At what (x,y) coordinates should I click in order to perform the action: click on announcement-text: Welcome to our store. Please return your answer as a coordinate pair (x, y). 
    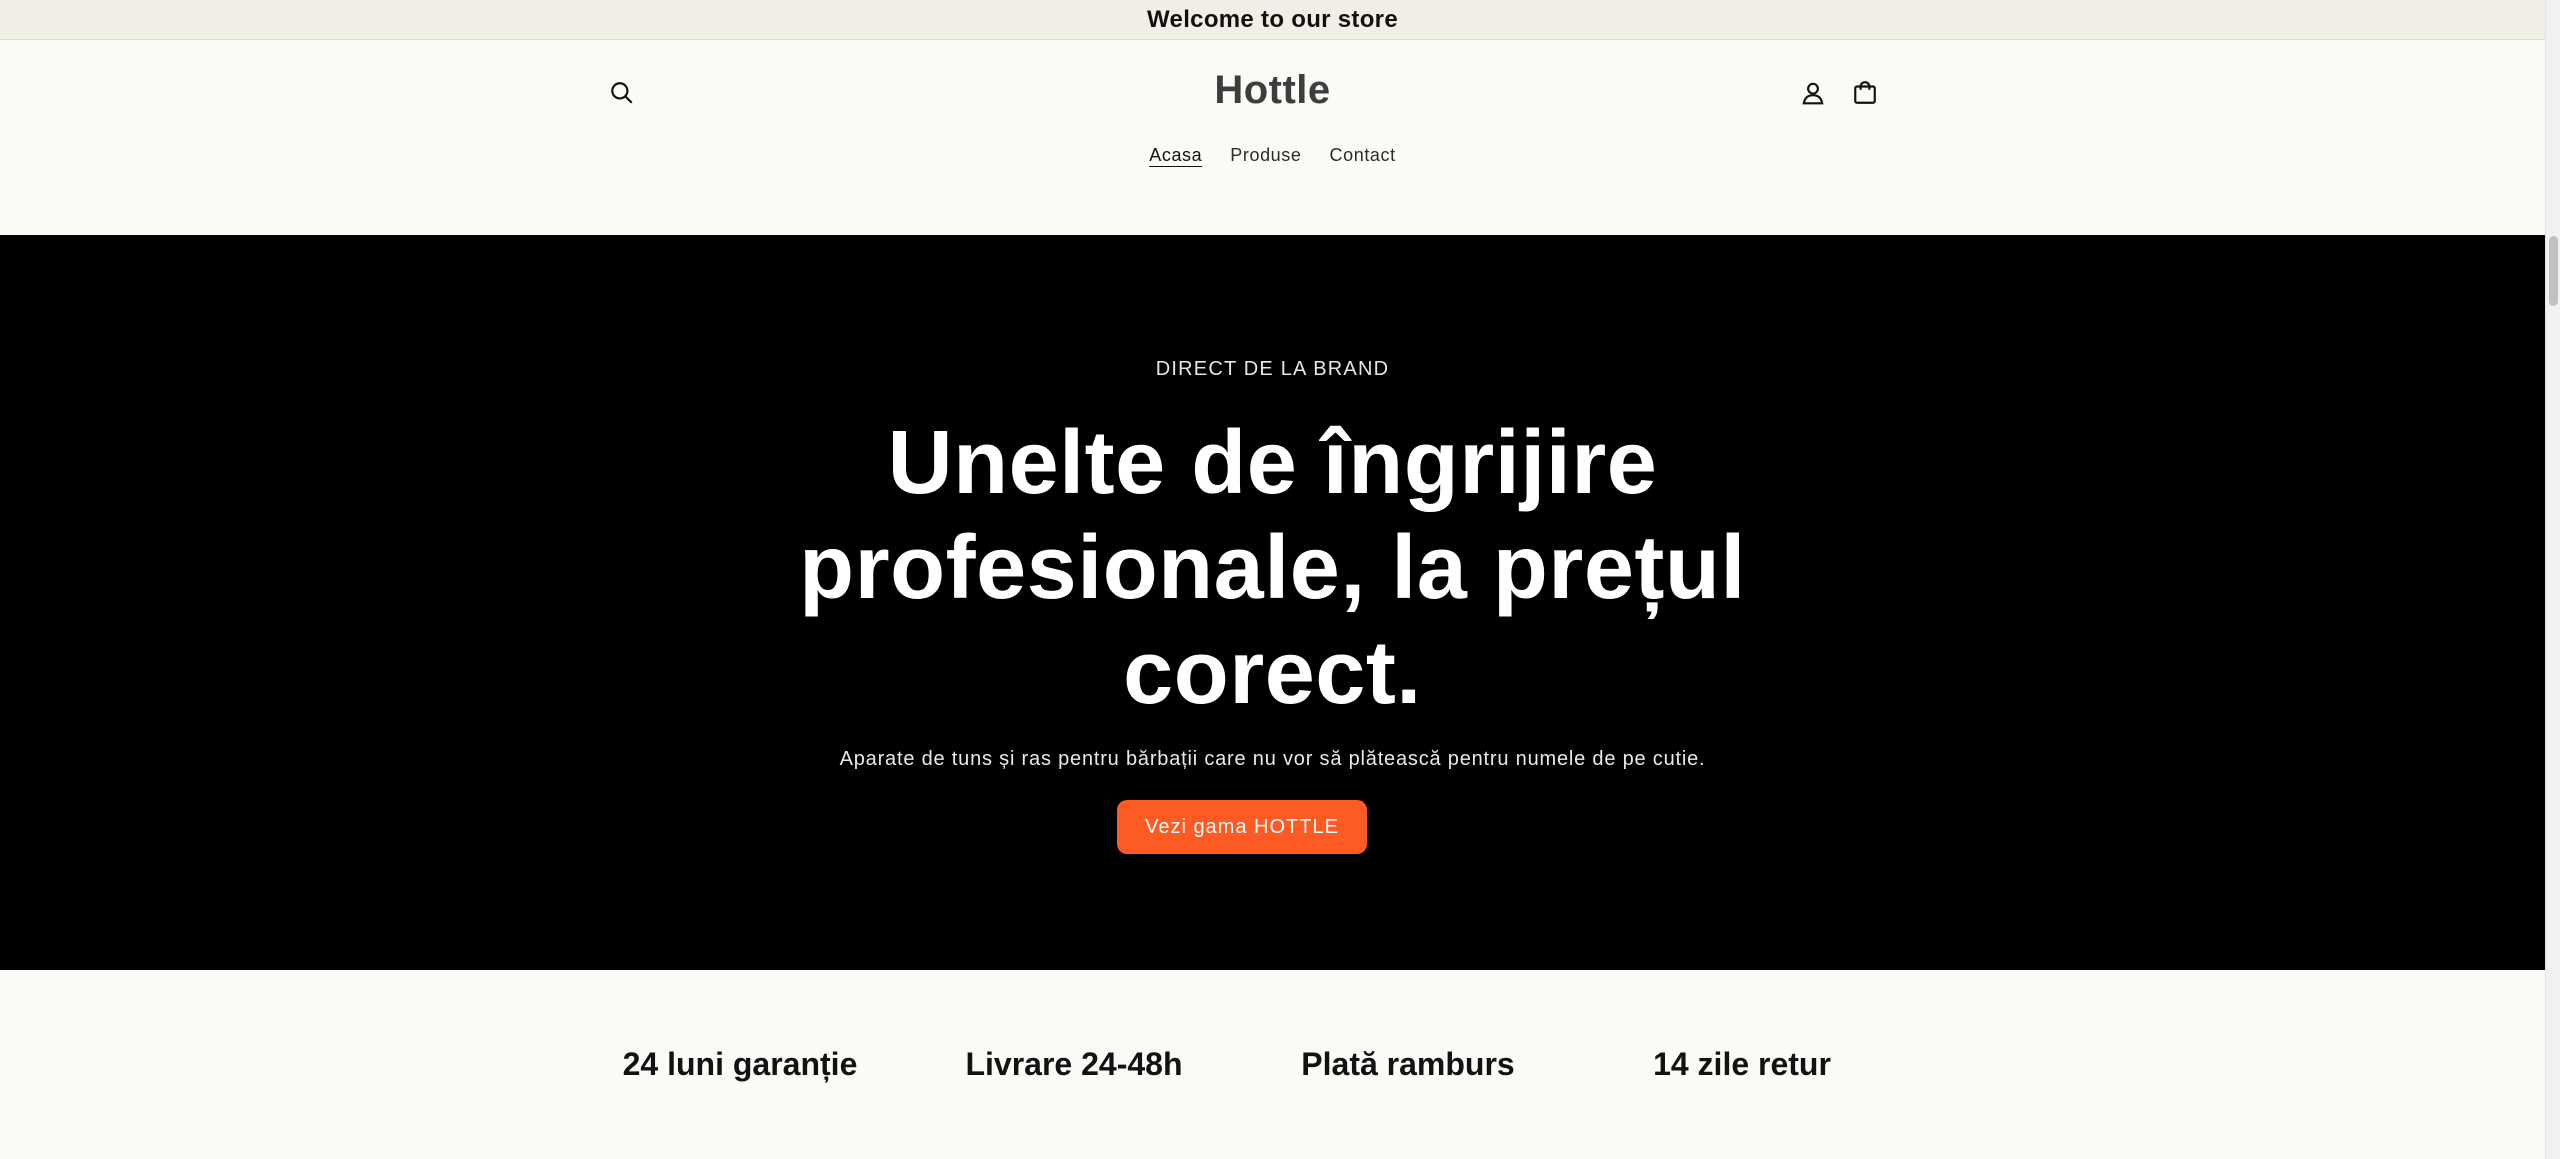
    Looking at the image, I should click on (1272, 19).